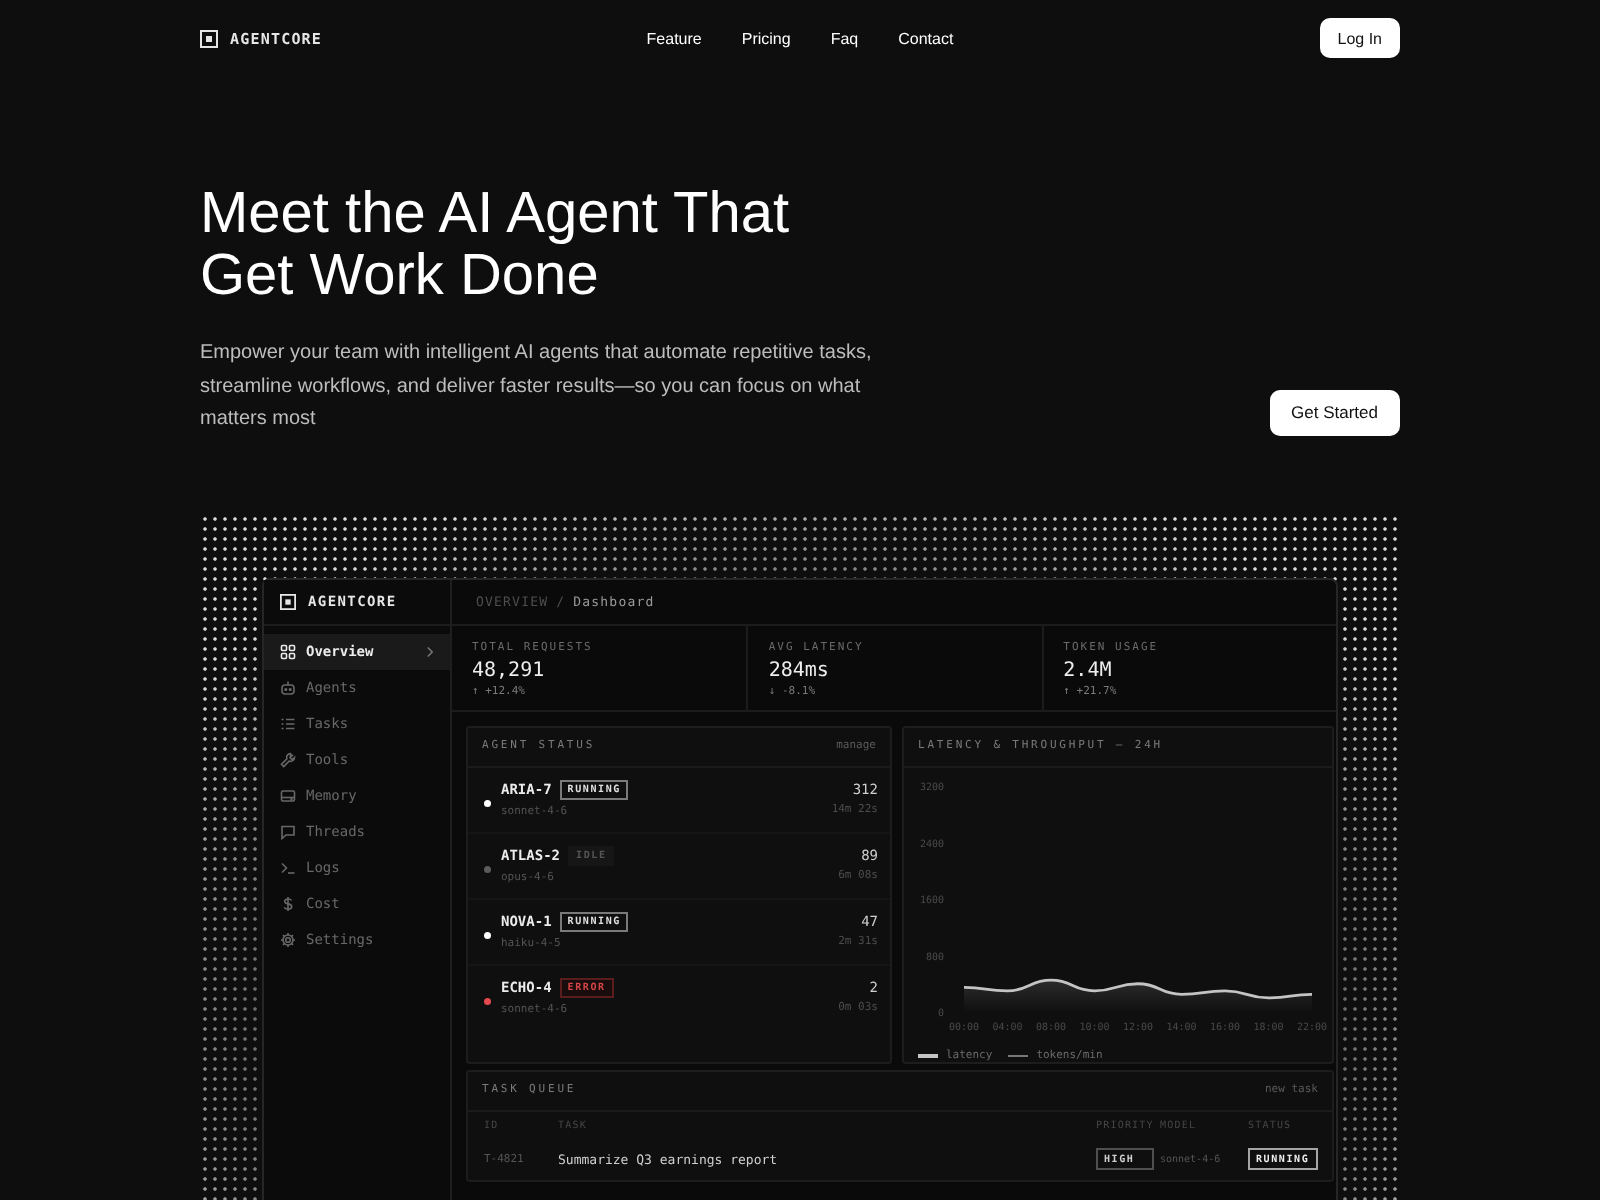  I want to click on grid-icon, so click(288, 651).